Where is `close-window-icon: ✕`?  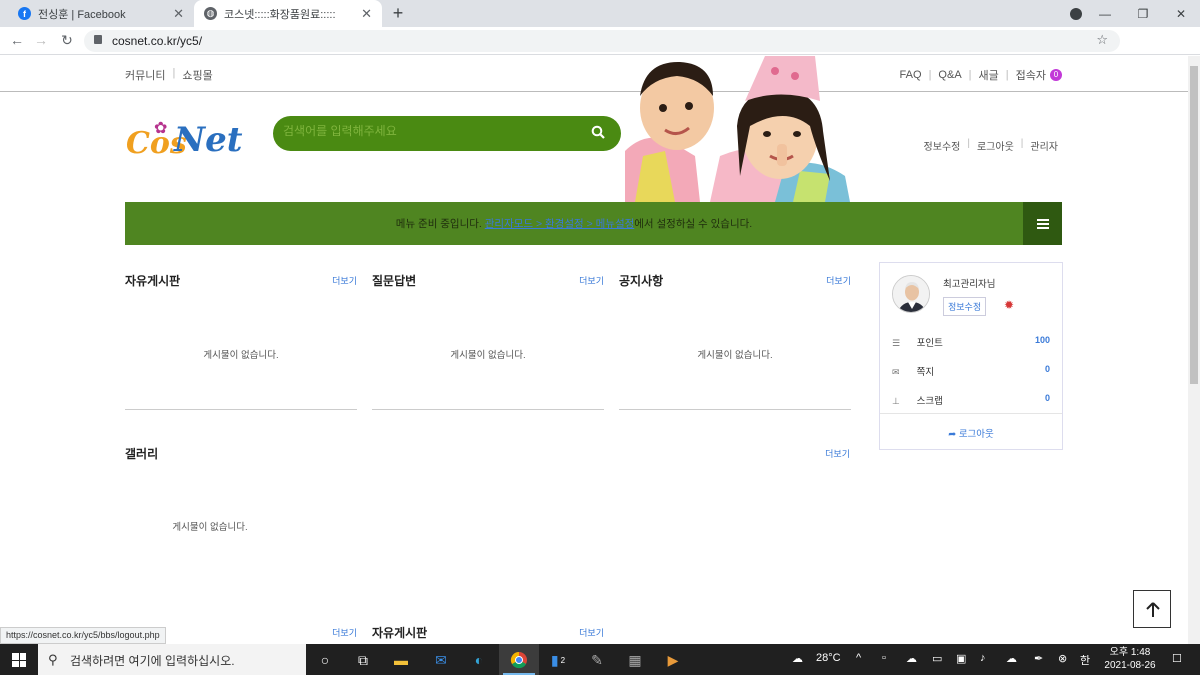
close-window-icon: ✕ is located at coordinates (1181, 14).